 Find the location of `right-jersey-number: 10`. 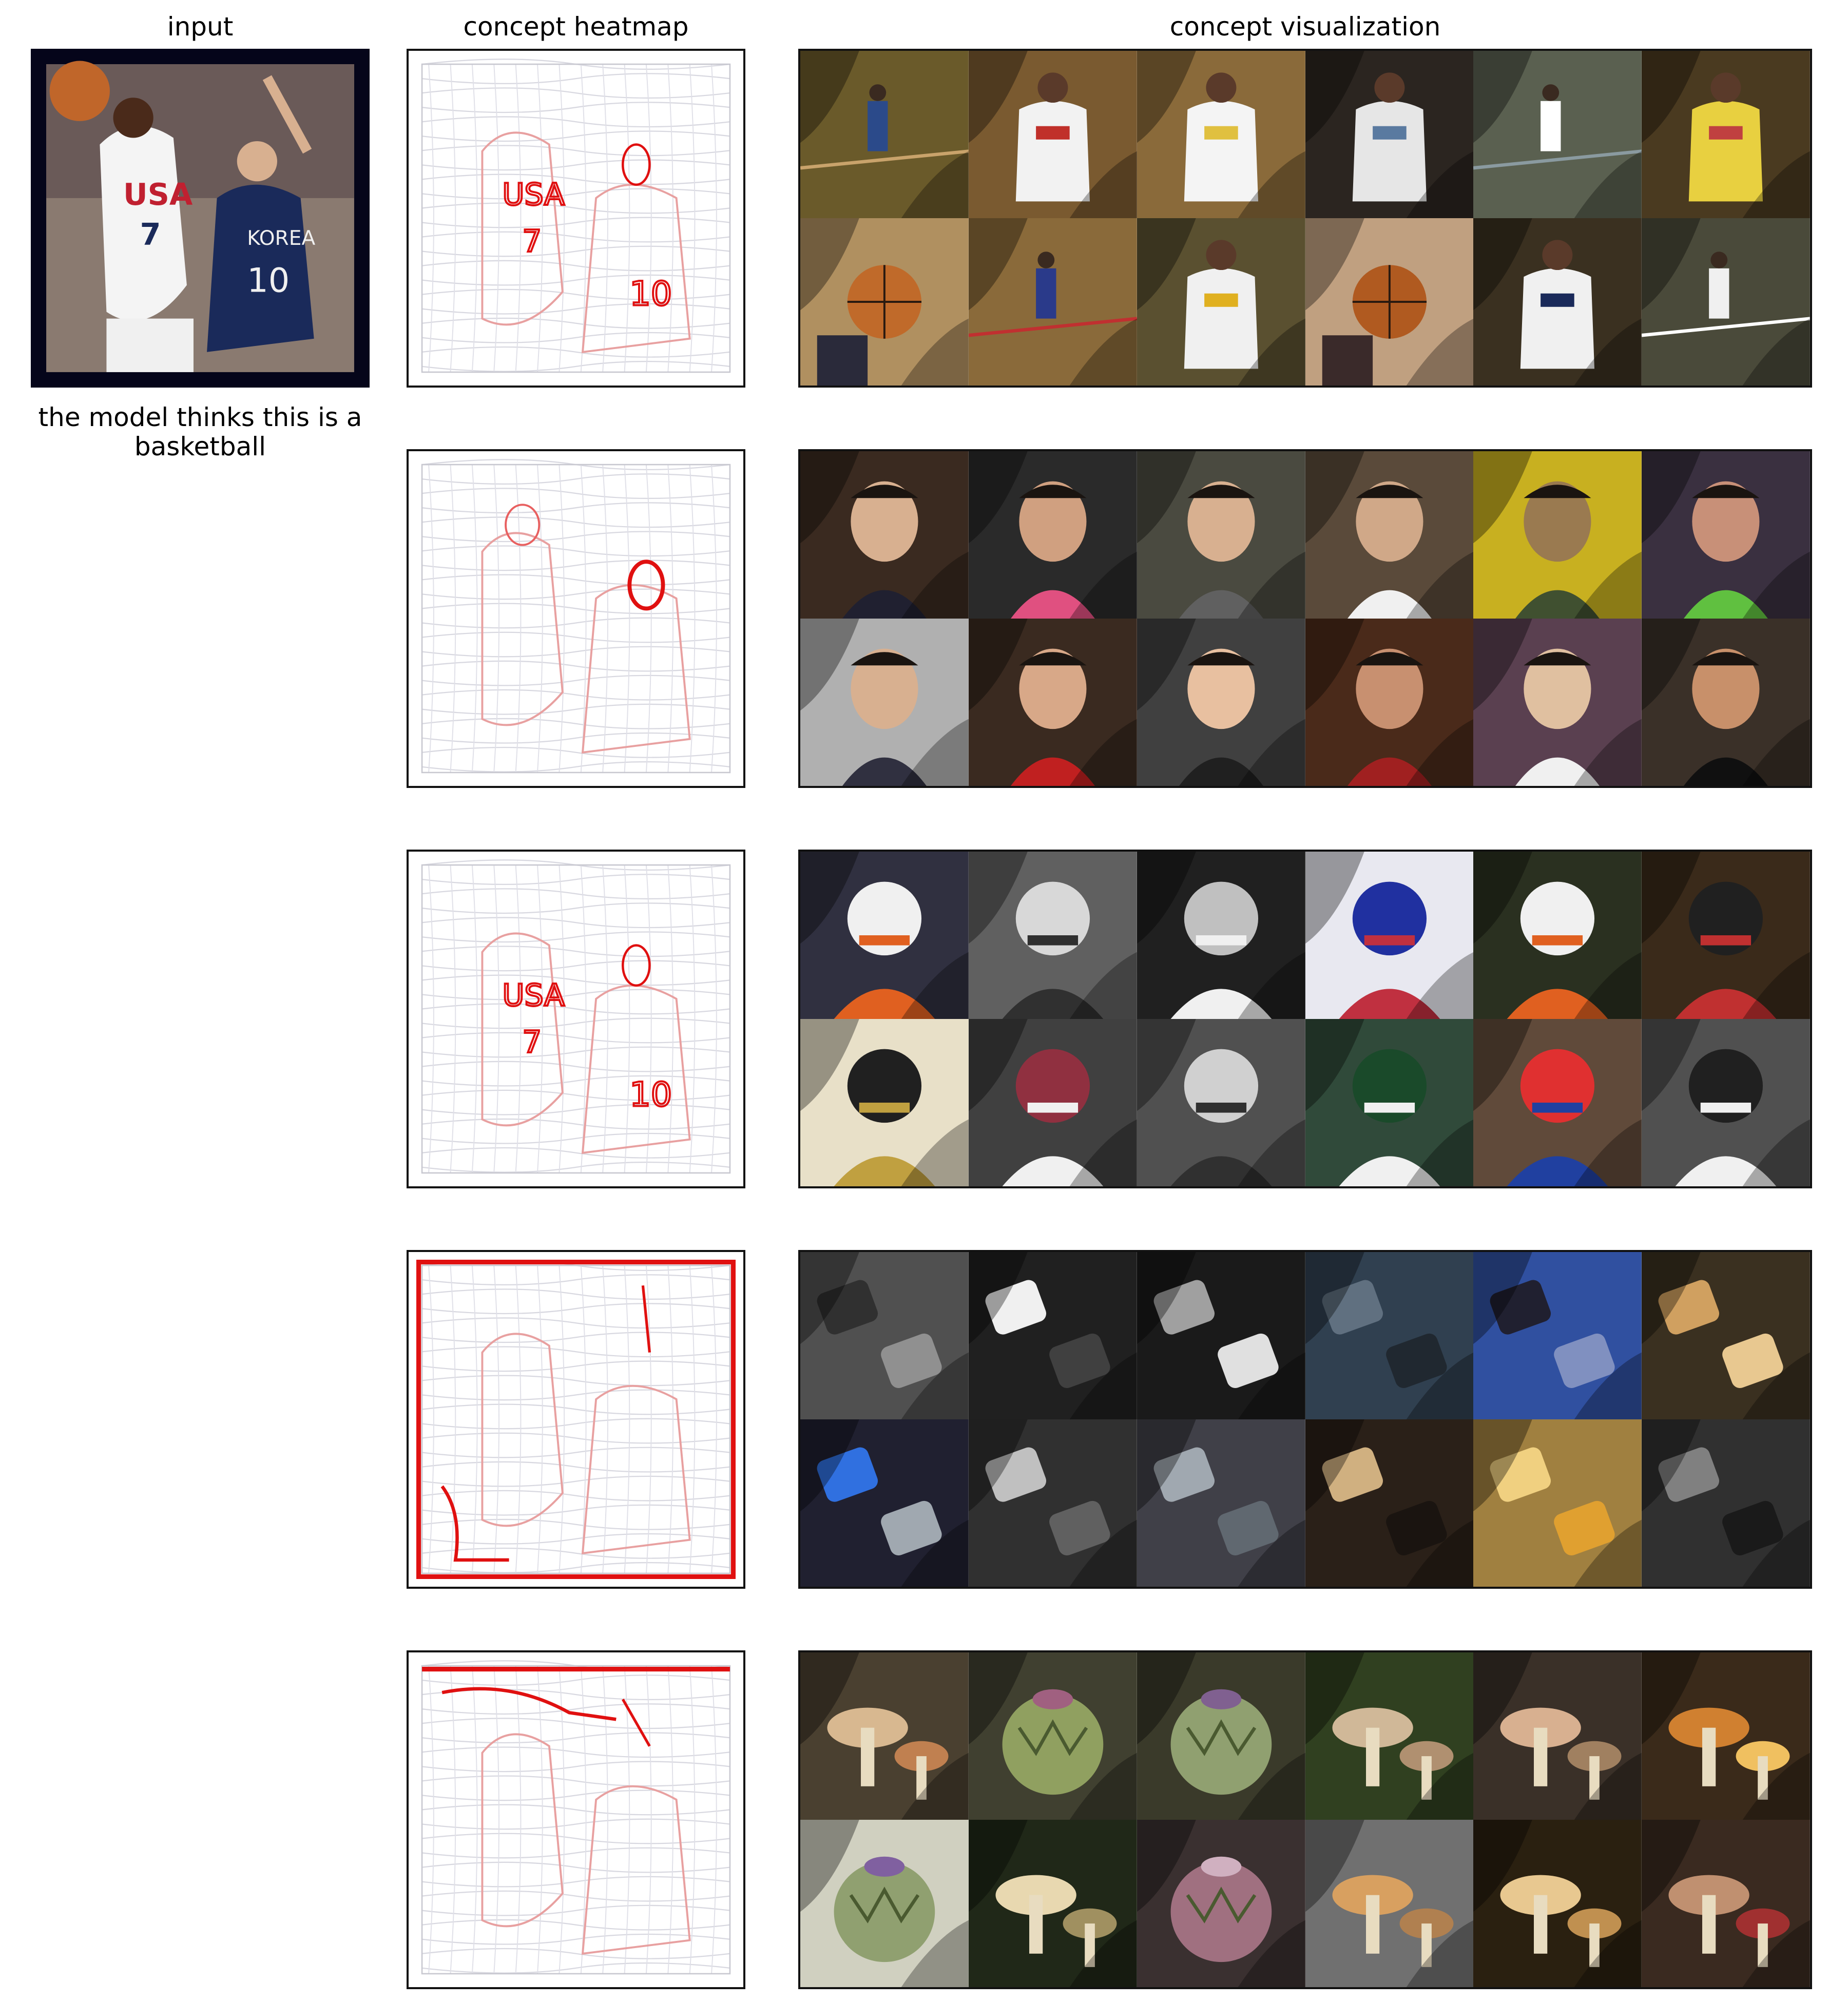

right-jersey-number: 10 is located at coordinates (268, 280).